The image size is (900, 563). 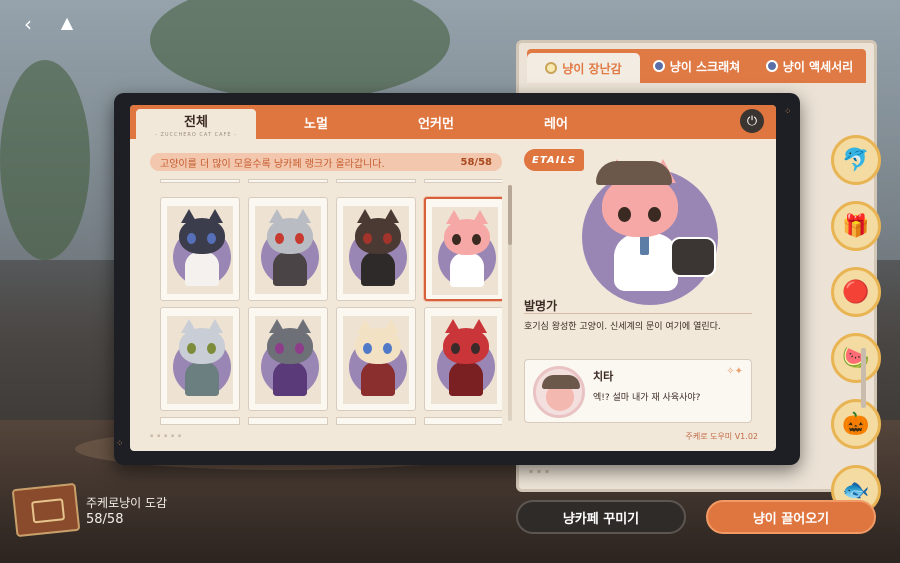 What do you see at coordinates (856, 424) in the screenshot?
I see `pumpkin-icon: 🎃` at bounding box center [856, 424].